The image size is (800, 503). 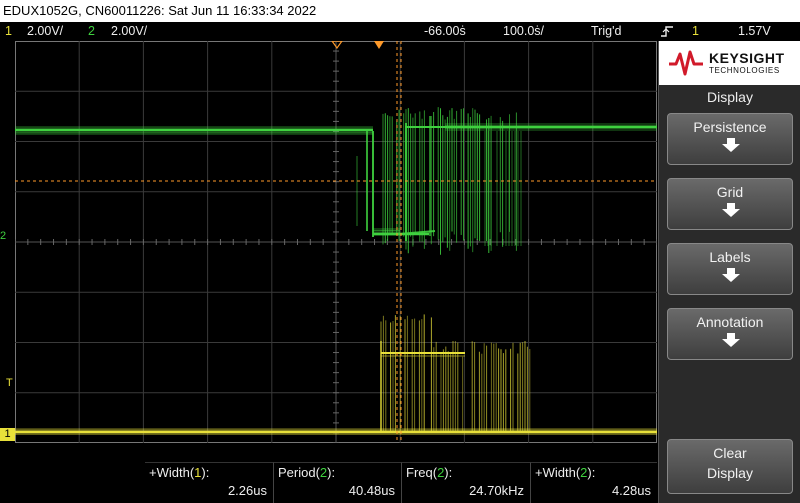 I want to click on trigger-state: Trig'd, so click(x=606, y=31).